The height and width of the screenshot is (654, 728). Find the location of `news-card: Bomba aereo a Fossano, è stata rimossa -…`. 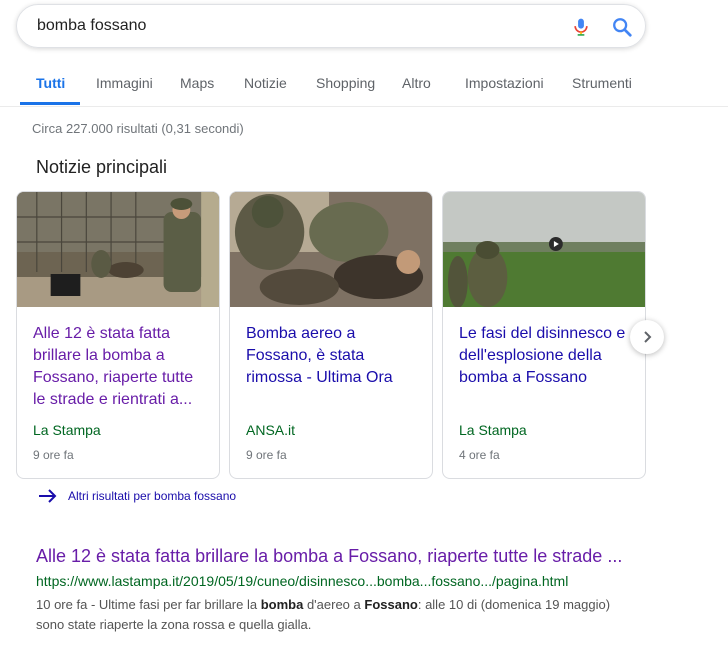

news-card: Bomba aereo a Fossano, è stata rimossa -… is located at coordinates (331, 335).